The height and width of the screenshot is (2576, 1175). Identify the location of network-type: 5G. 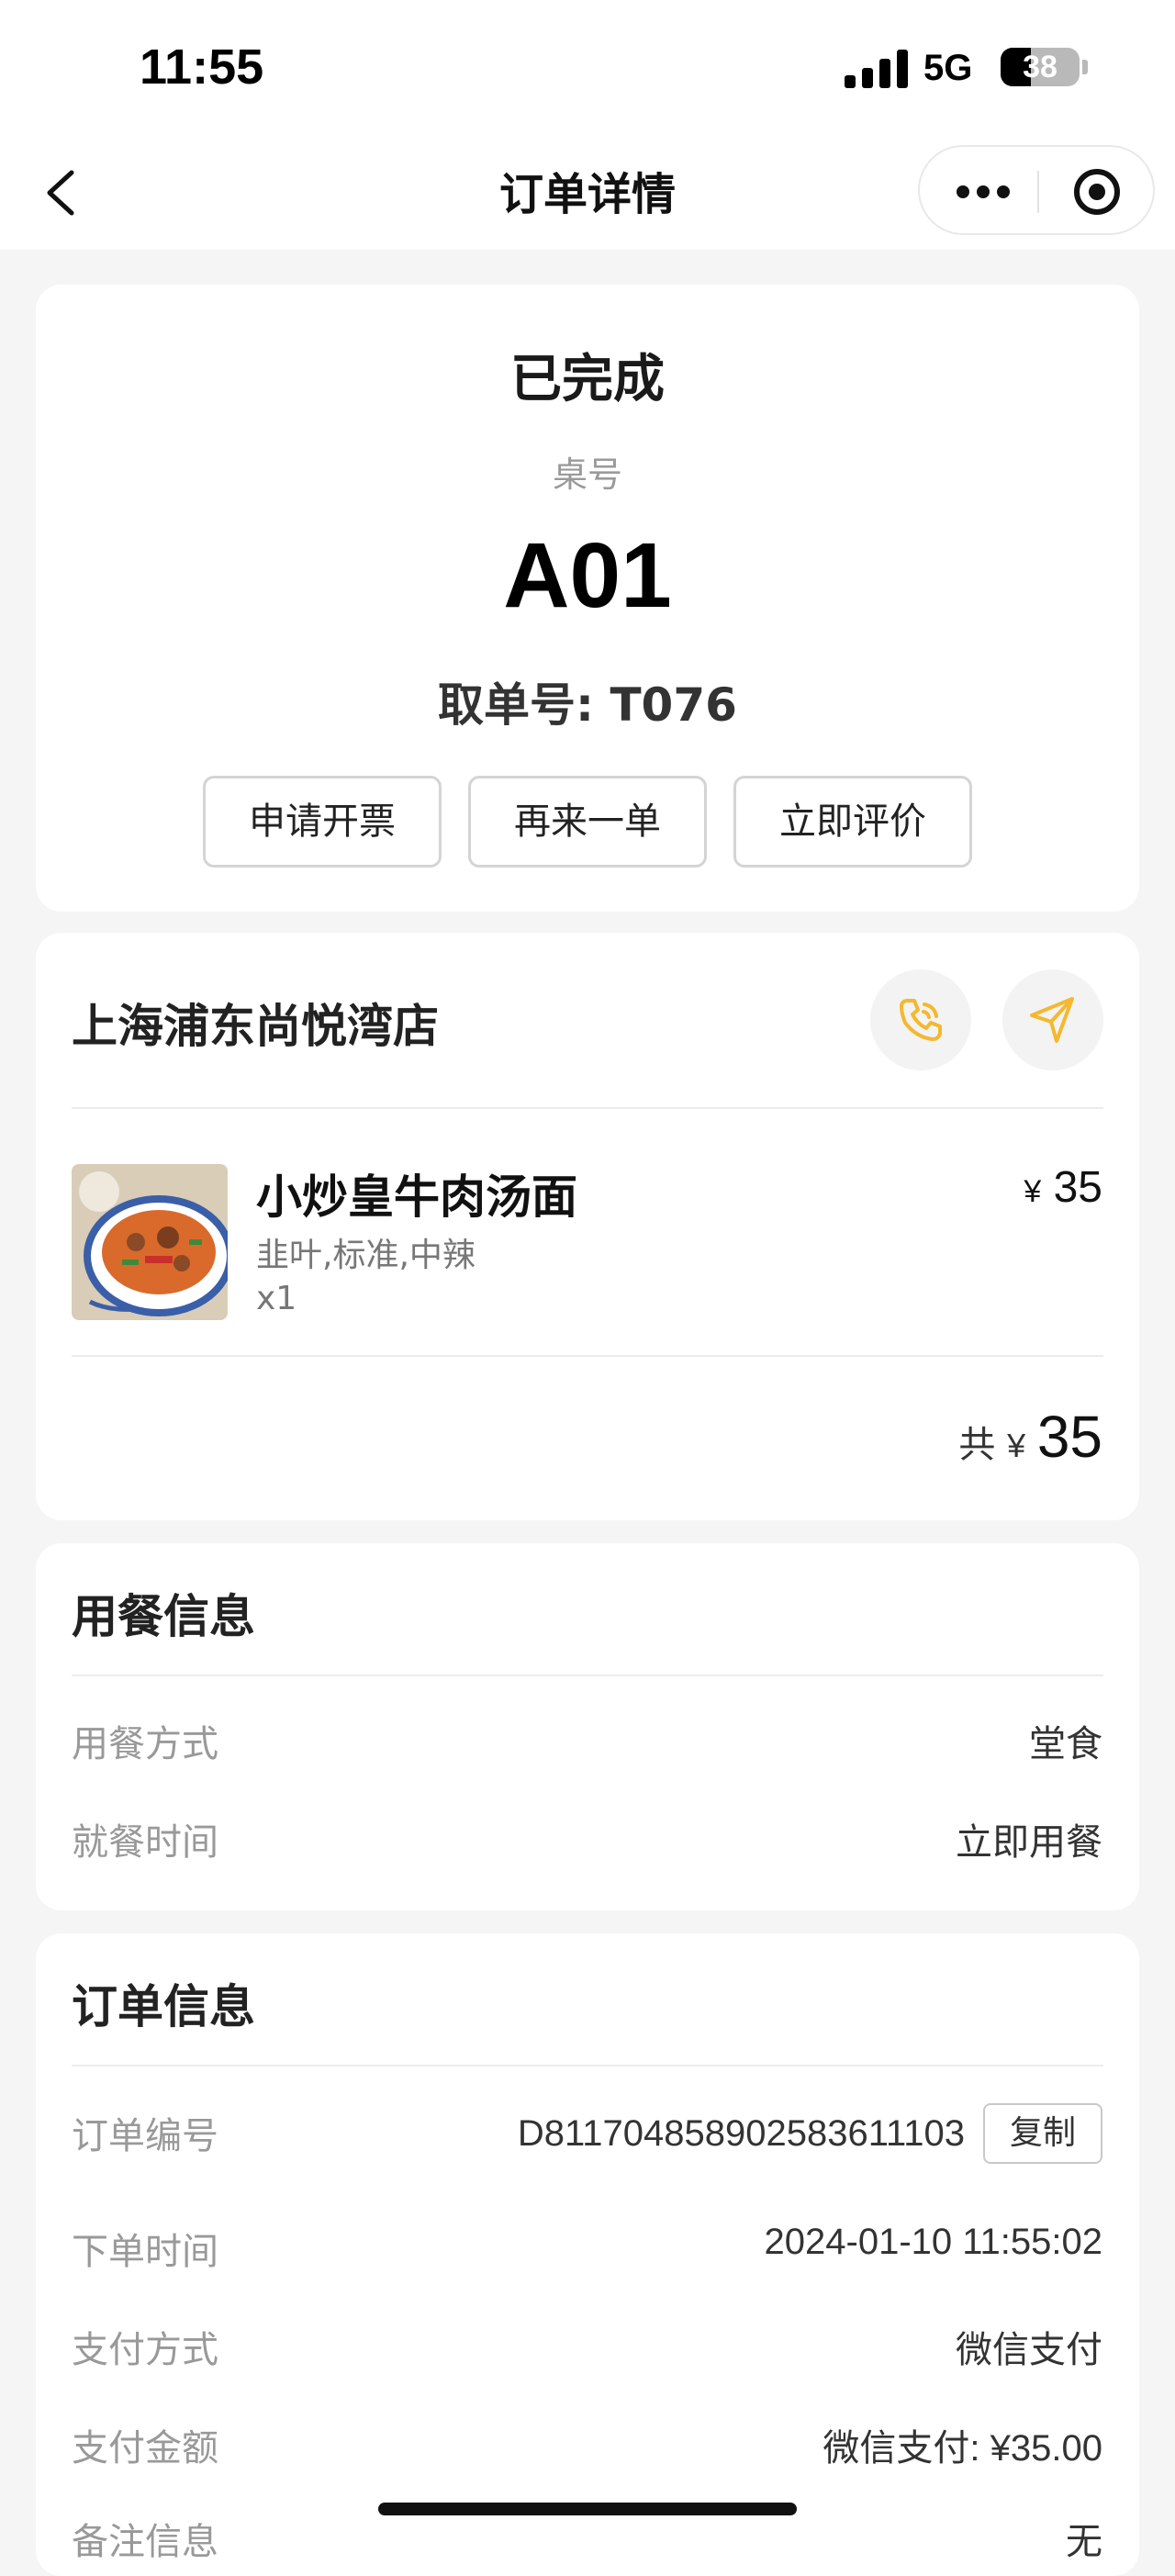
(948, 68).